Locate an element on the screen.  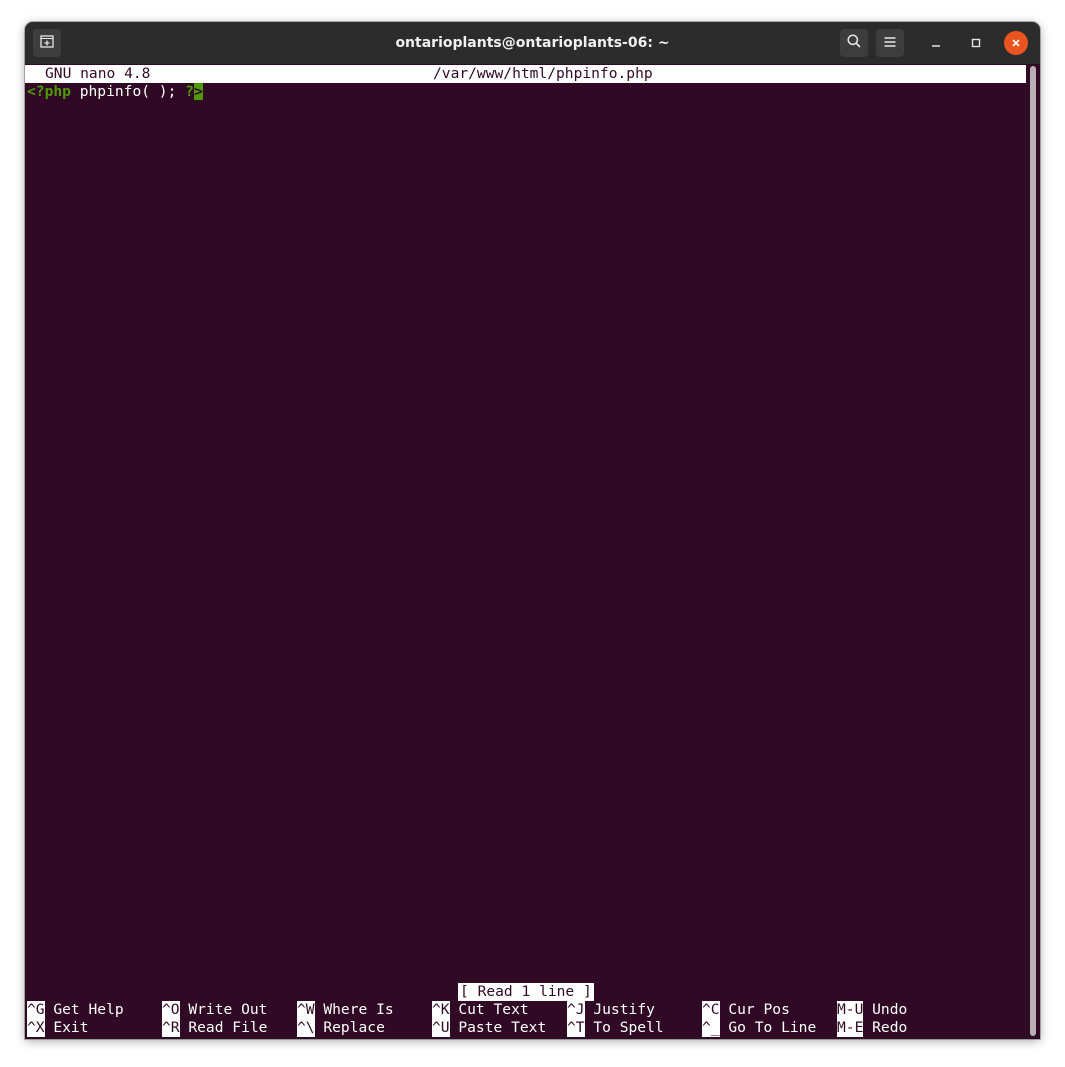
shortcut-key: ^T is located at coordinates (576, 1028).